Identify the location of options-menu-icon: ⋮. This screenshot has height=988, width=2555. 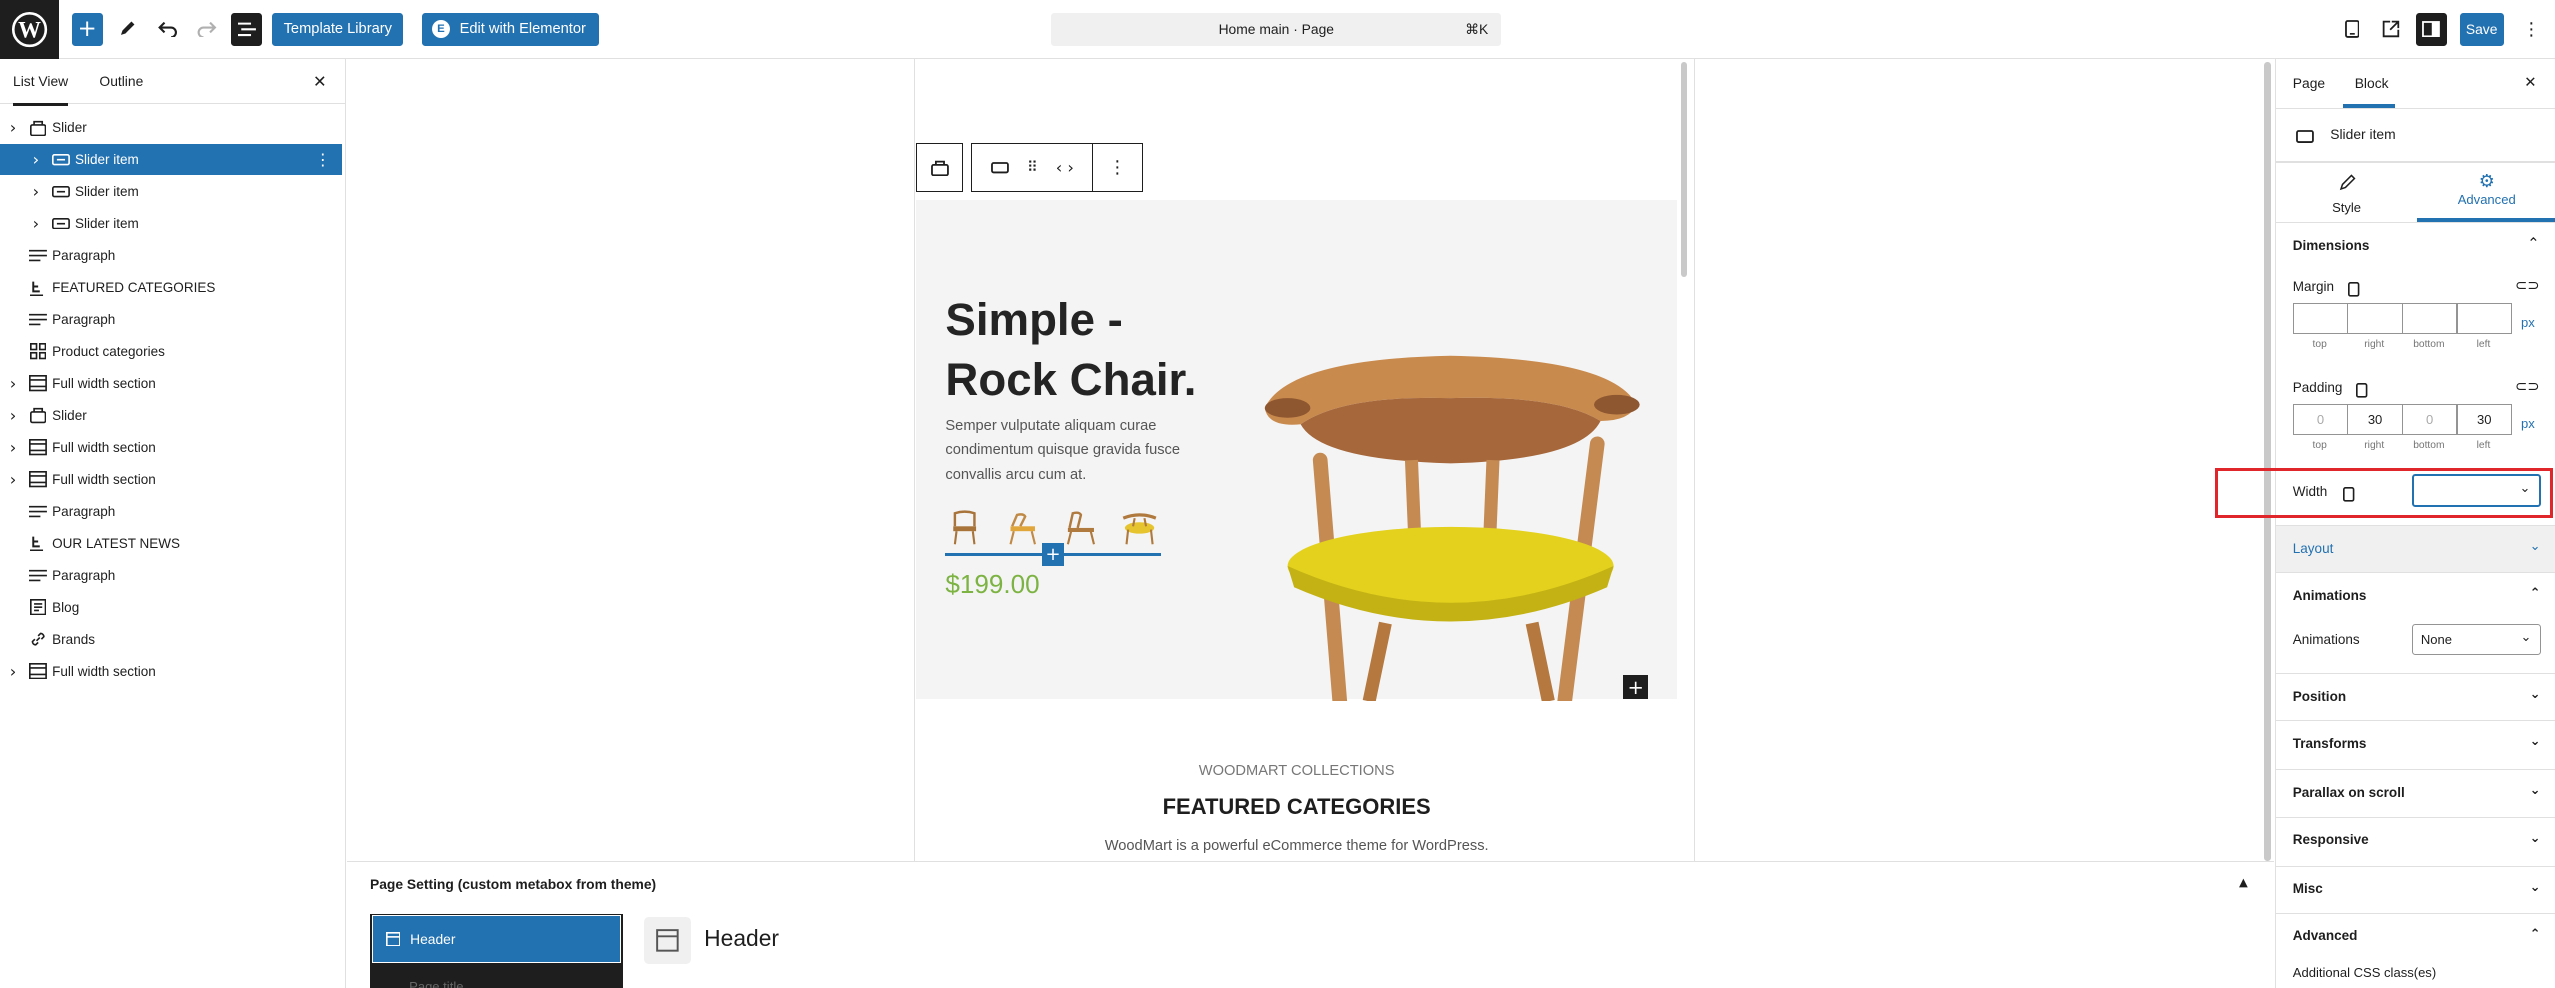
(2532, 29).